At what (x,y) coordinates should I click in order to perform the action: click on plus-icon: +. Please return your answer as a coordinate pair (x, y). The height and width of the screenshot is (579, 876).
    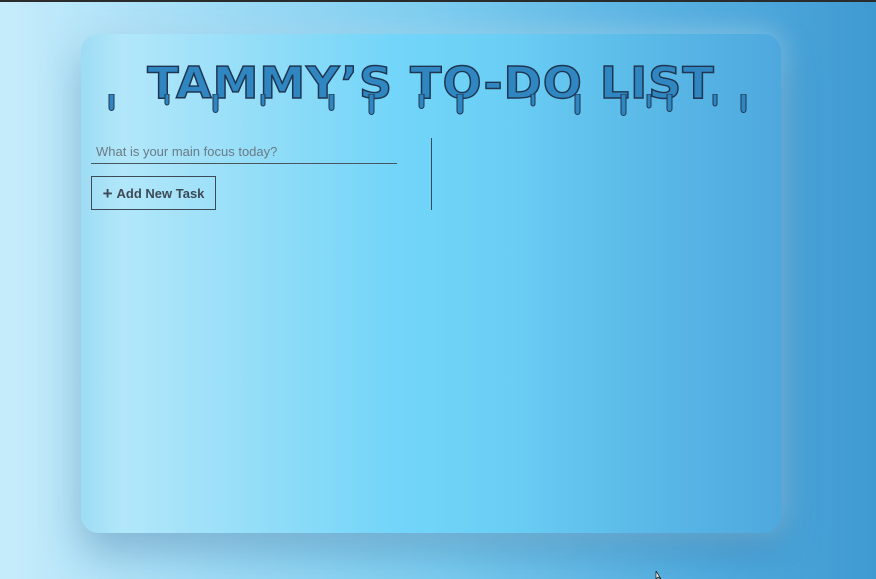
    Looking at the image, I should click on (107, 193).